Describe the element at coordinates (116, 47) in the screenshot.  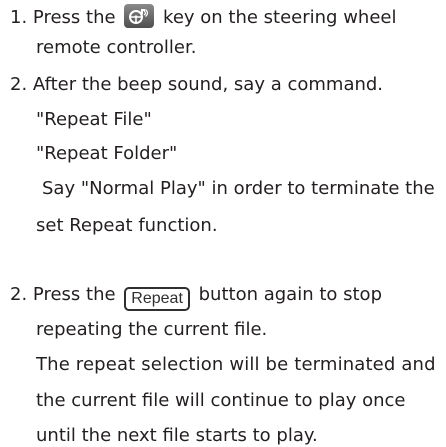
I see `step-1-continuation: remote controller.` at that location.